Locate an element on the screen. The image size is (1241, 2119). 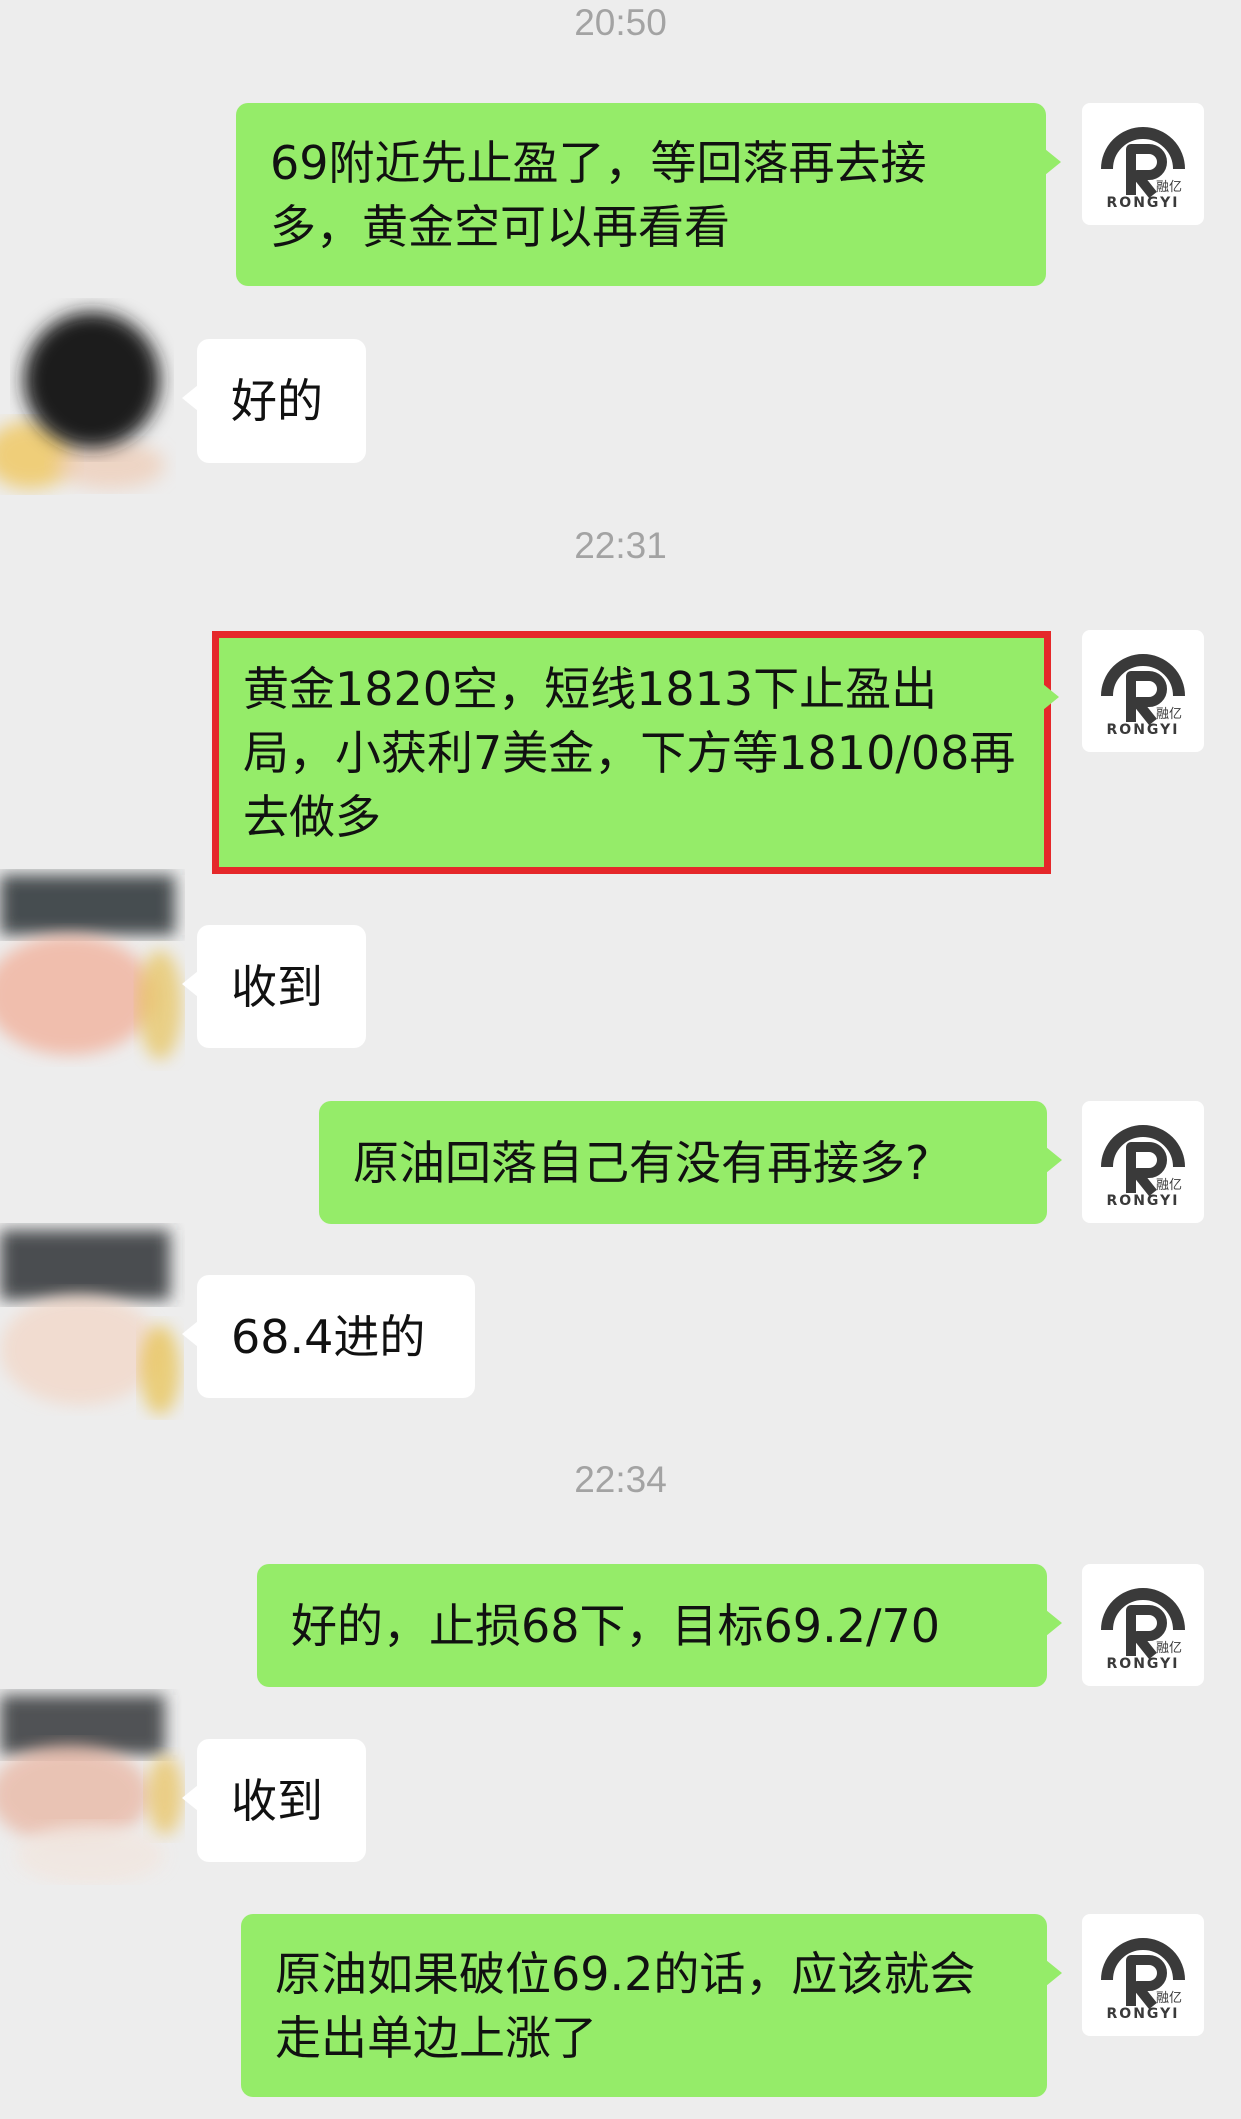
message-text: 原油回落自己有没有再接多? is located at coordinates (641, 1162).